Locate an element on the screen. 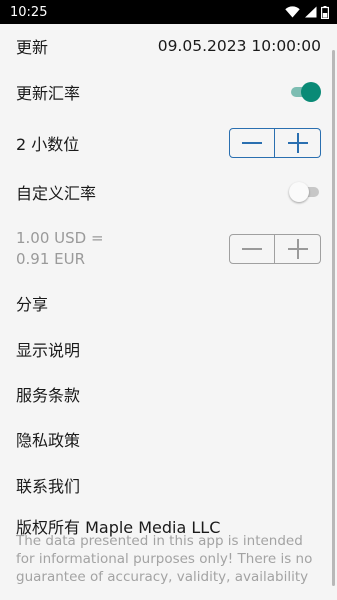 The width and height of the screenshot is (337, 600). update-label: 更新 is located at coordinates (32, 47).